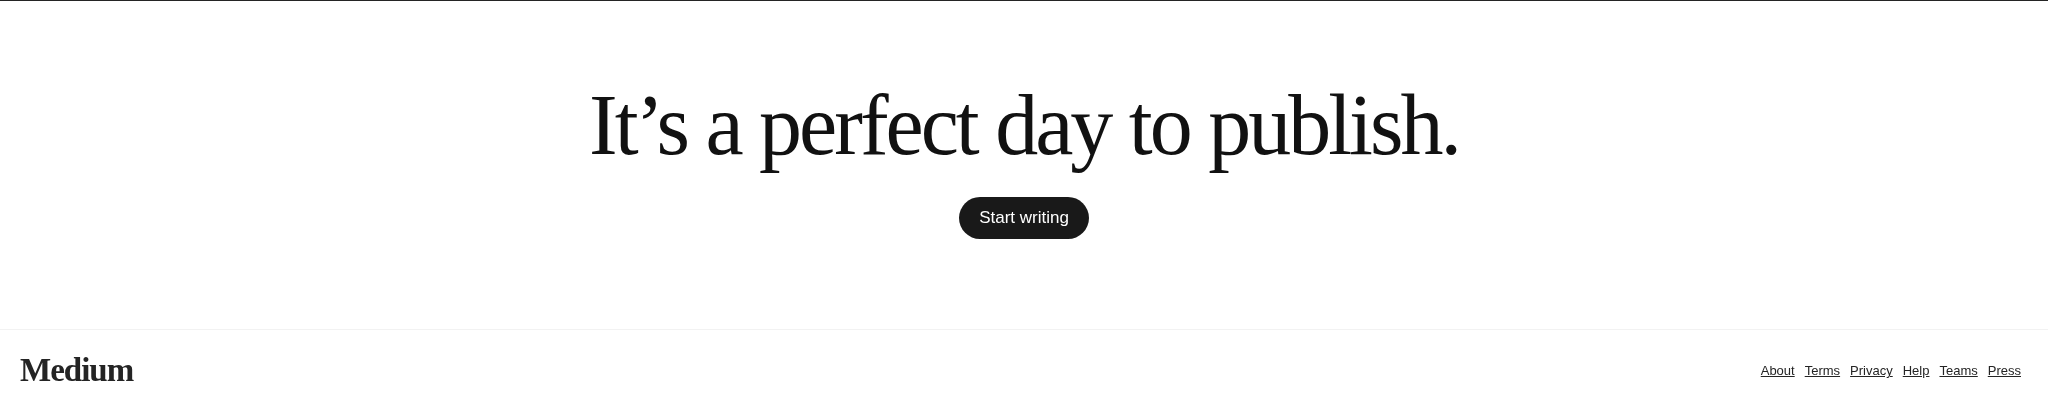  I want to click on start-writing-button: Start writing, so click(1024, 218).